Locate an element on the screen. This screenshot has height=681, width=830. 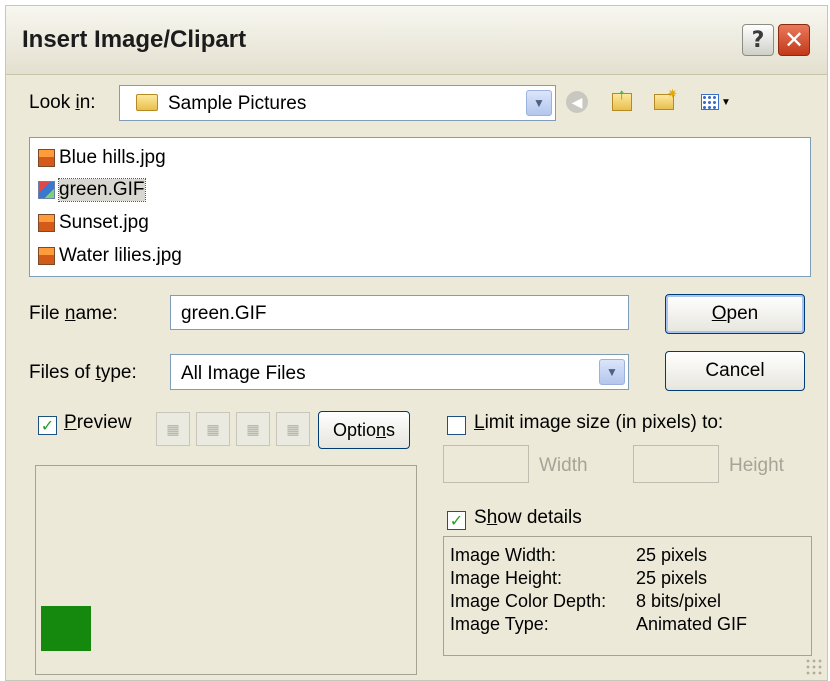
look-in-value: Sample Pictures is located at coordinates (237, 103).